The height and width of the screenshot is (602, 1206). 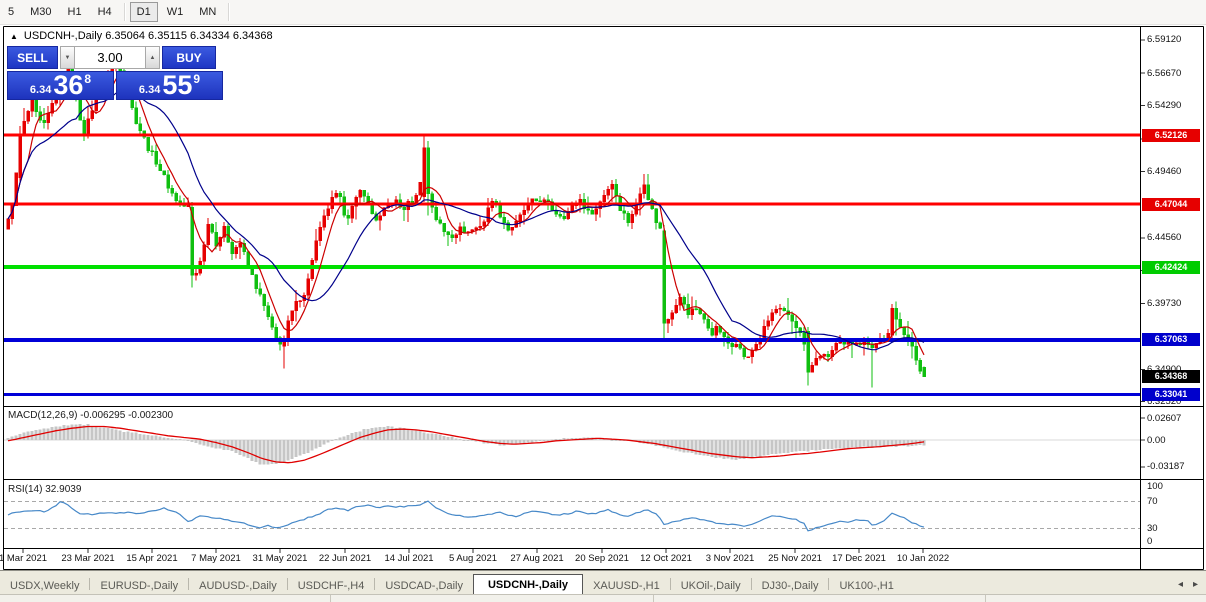 What do you see at coordinates (1180, 584) in the screenshot?
I see `tab-scroll-left-icon: ◂` at bounding box center [1180, 584].